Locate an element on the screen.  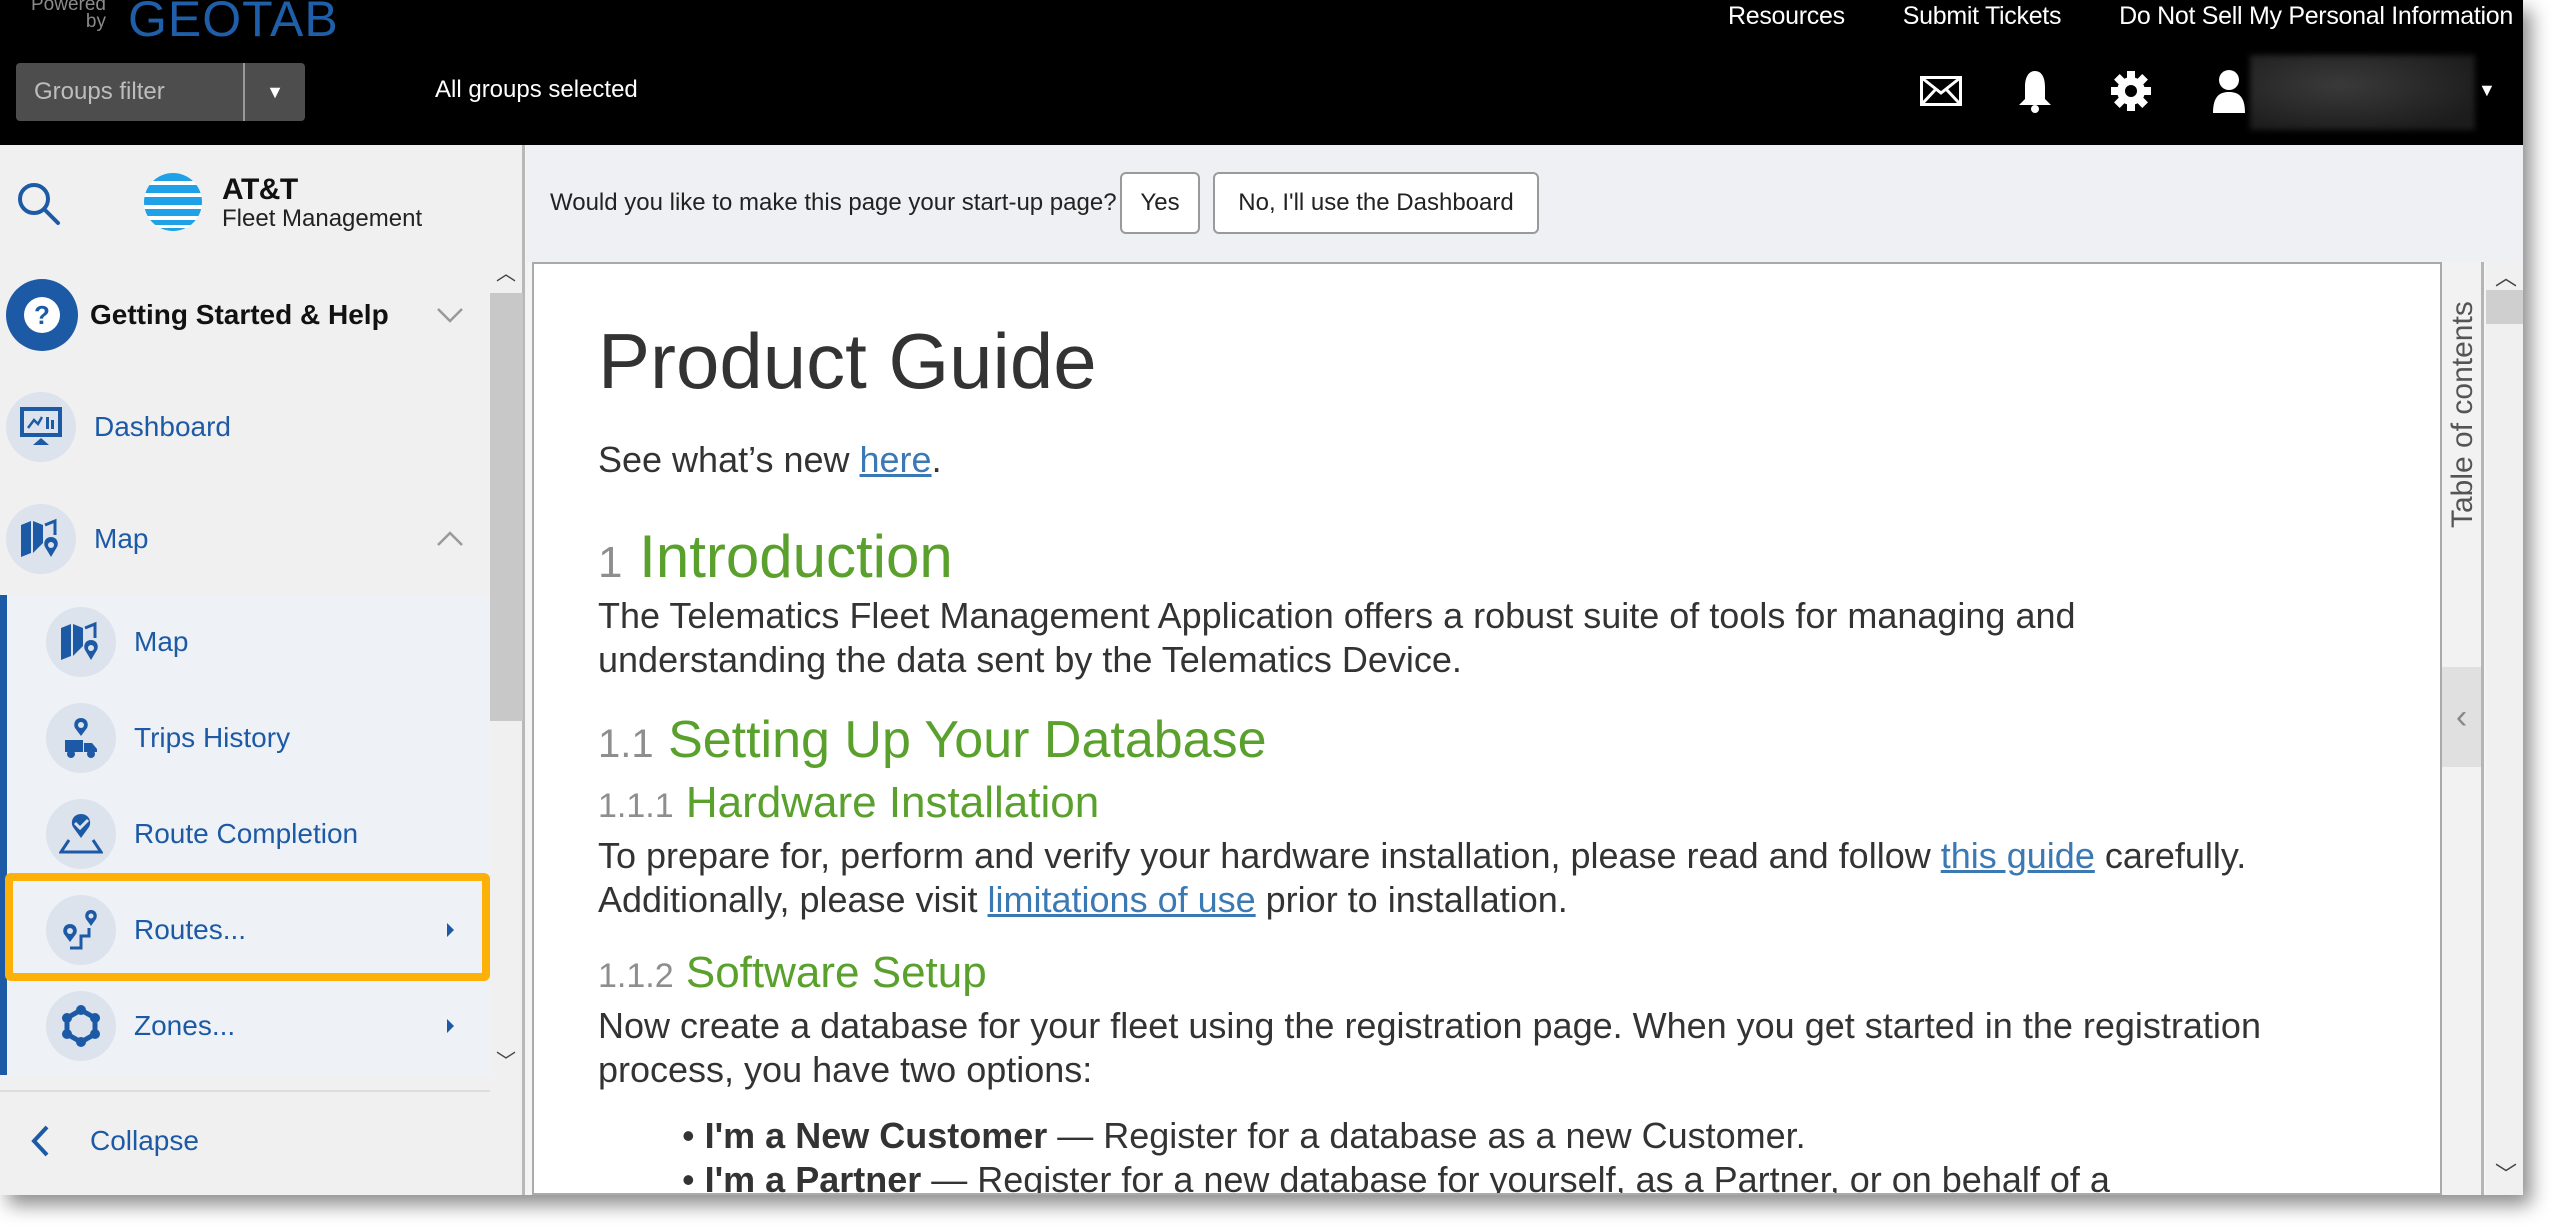
user-menu-caret-icon: ▼ is located at coordinates (2487, 90).